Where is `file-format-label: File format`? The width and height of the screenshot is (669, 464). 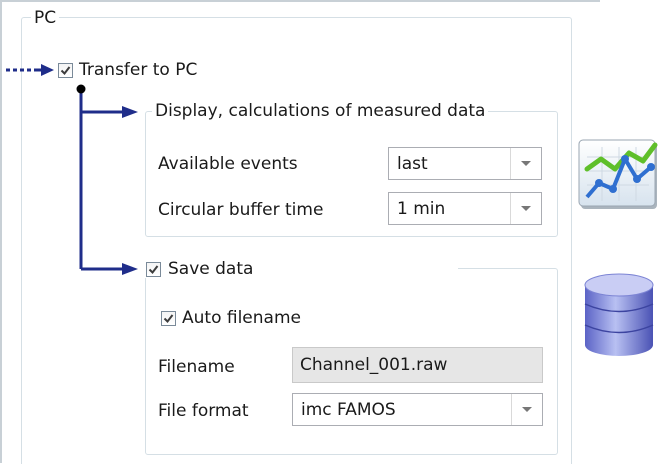 file-format-label: File format is located at coordinates (203, 411).